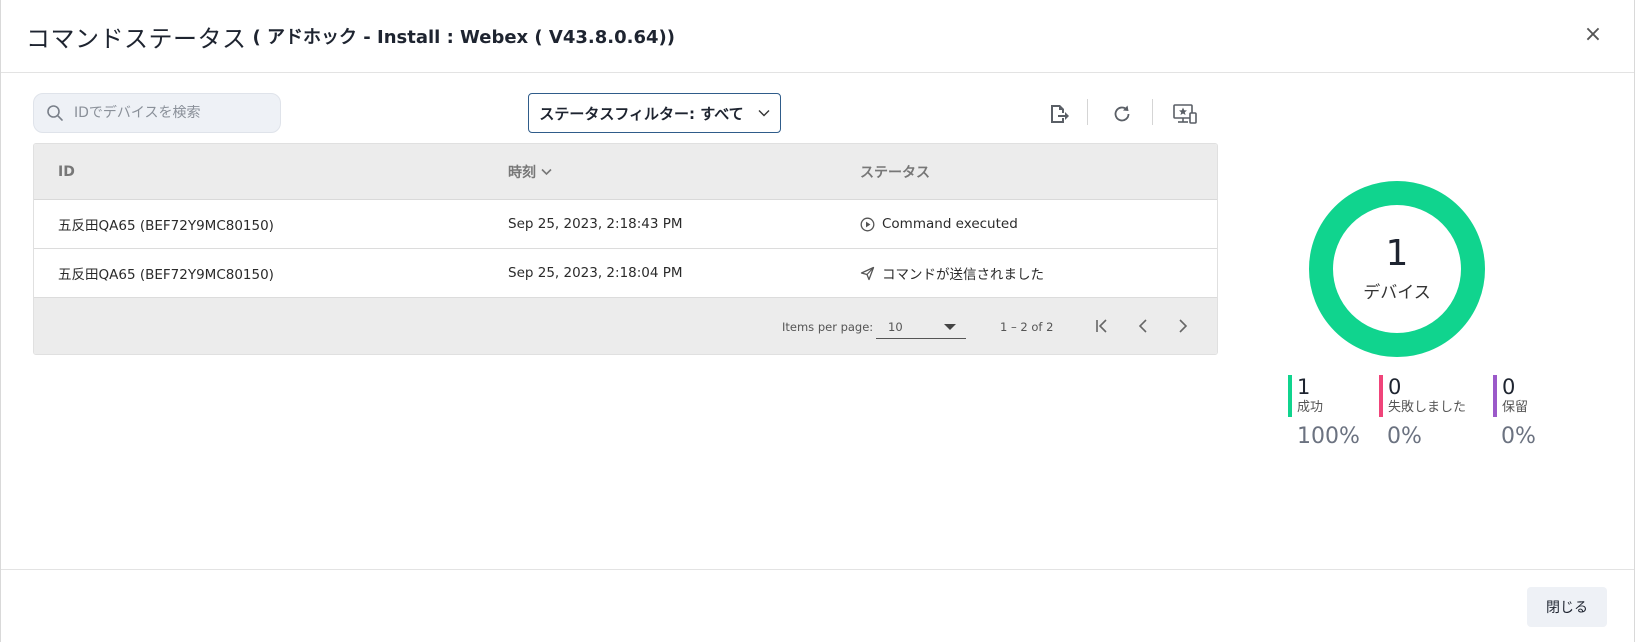  I want to click on items-per-page-select: 10, so click(921, 327).